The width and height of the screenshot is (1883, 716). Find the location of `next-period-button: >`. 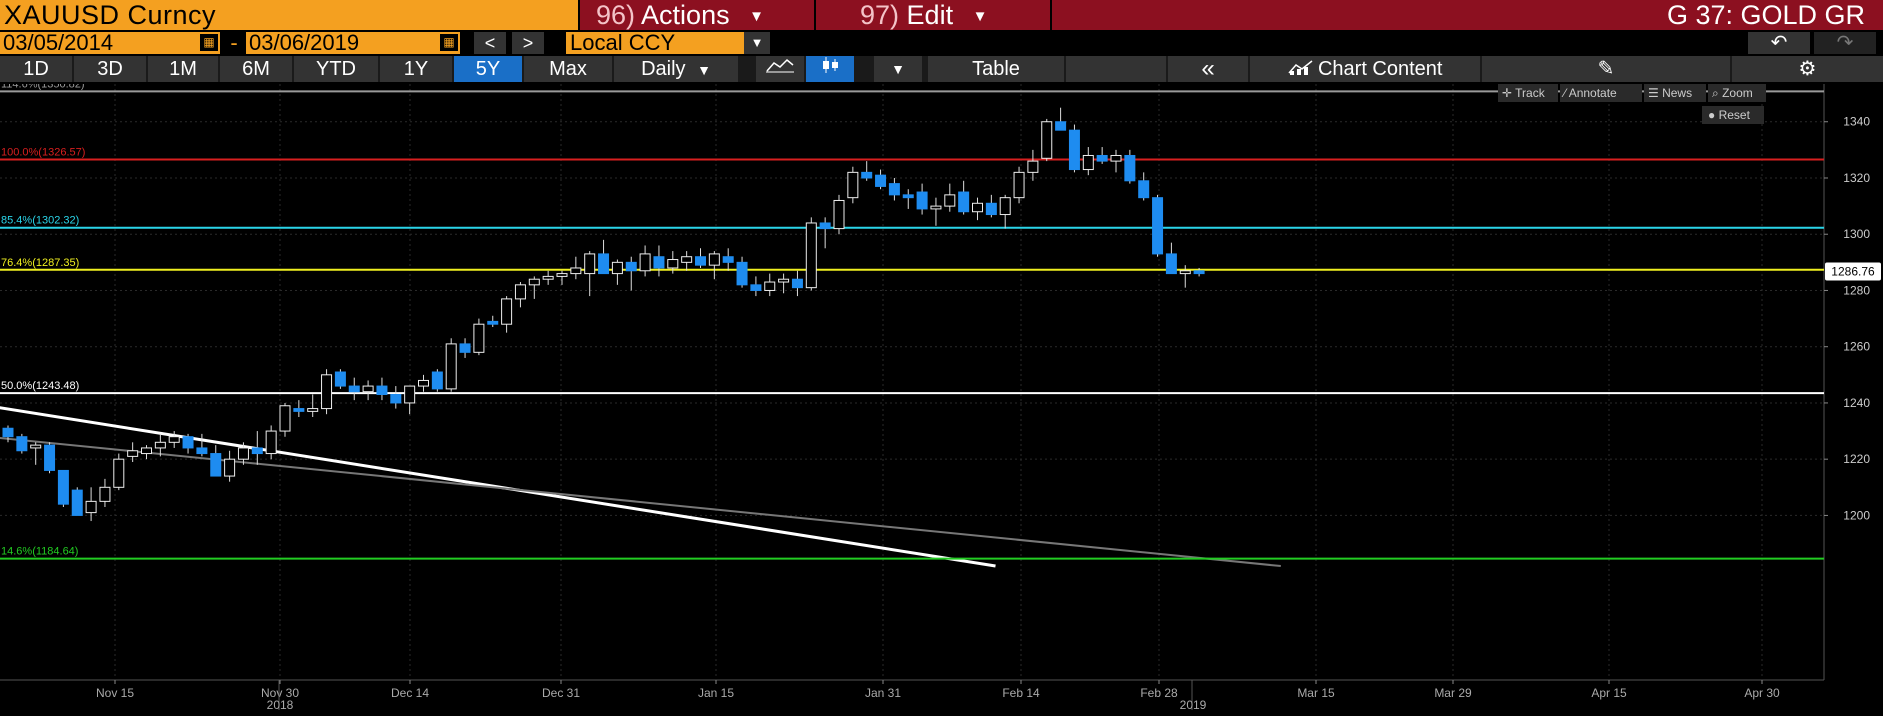

next-period-button: > is located at coordinates (528, 43).